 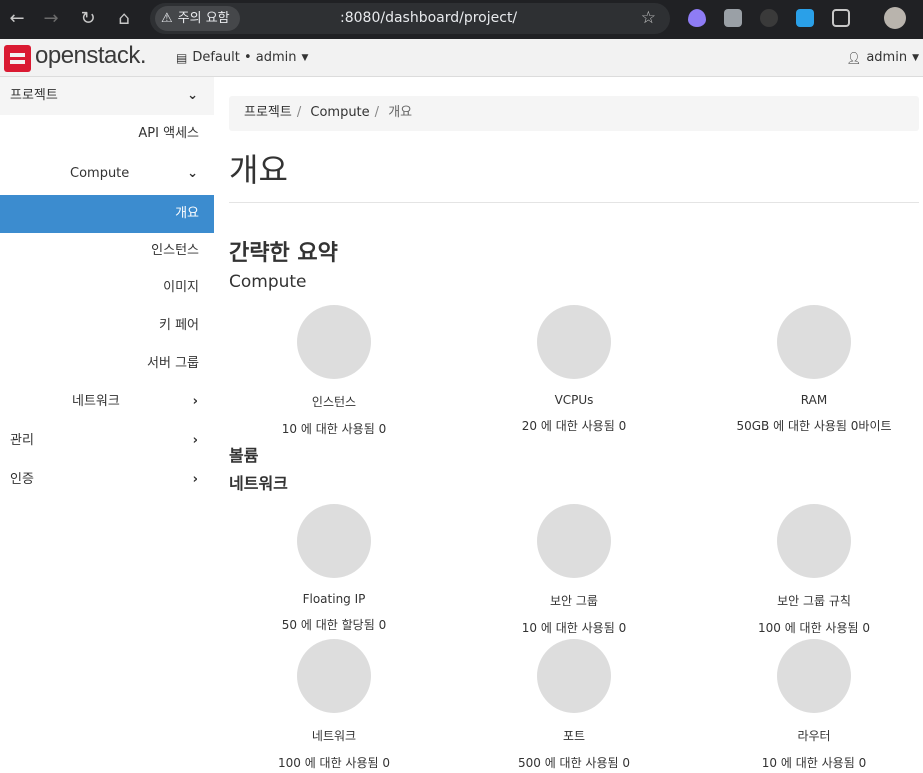 I want to click on pie-chart-ports: 포트 500 에 대한 사용됨 0, so click(x=574, y=705).